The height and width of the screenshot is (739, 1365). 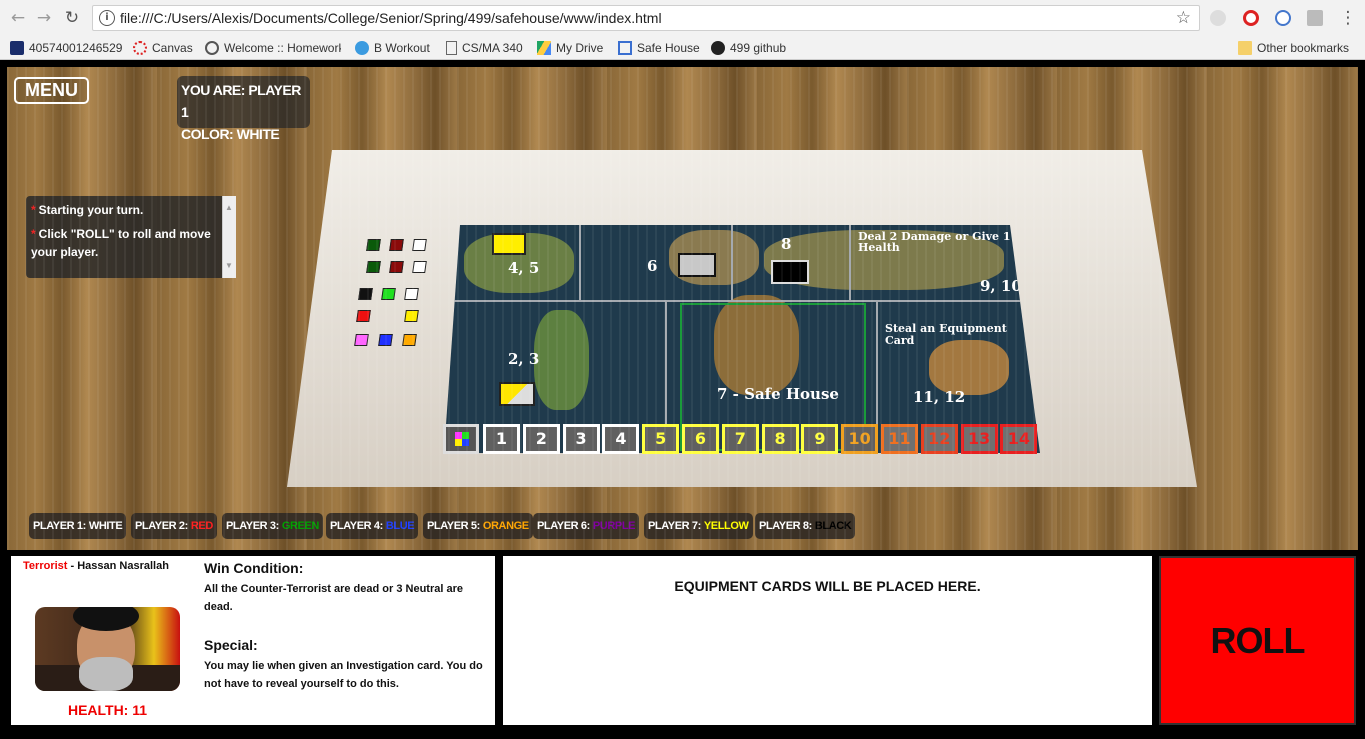 I want to click on token-purple, so click(x=458, y=435).